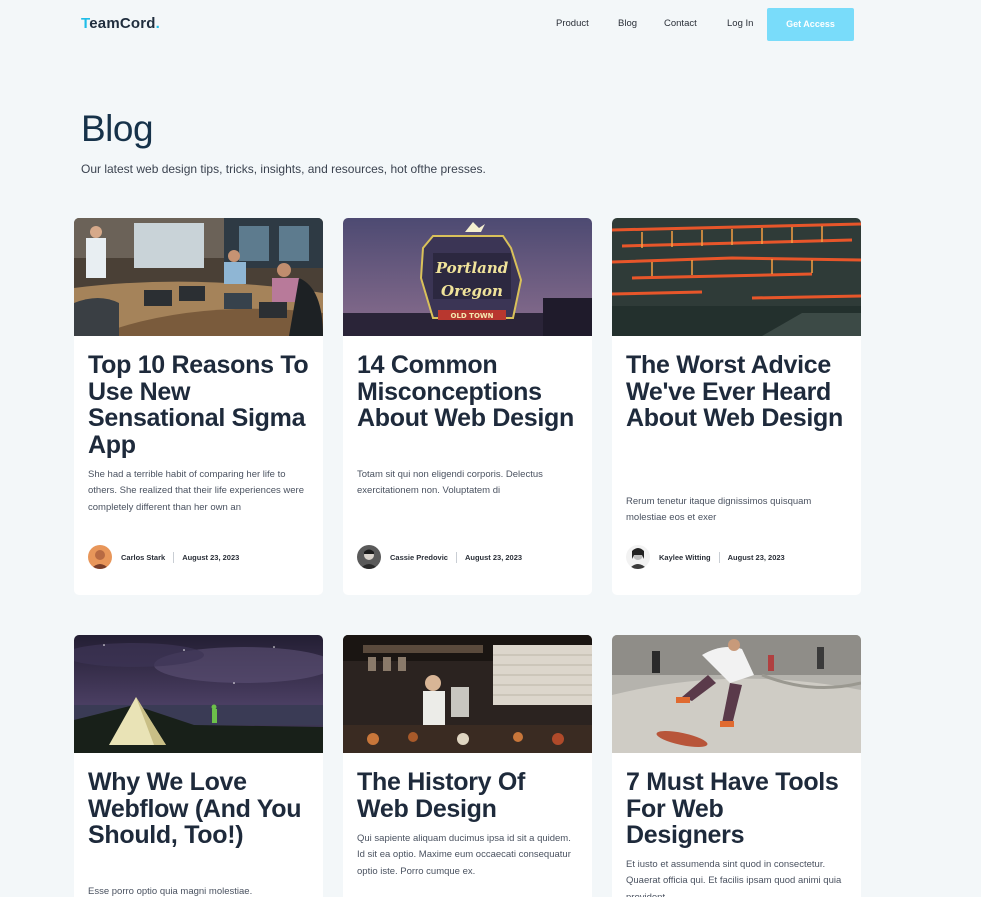  Describe the element at coordinates (468, 795) in the screenshot. I see `post-title: The History Of Web Design` at that location.